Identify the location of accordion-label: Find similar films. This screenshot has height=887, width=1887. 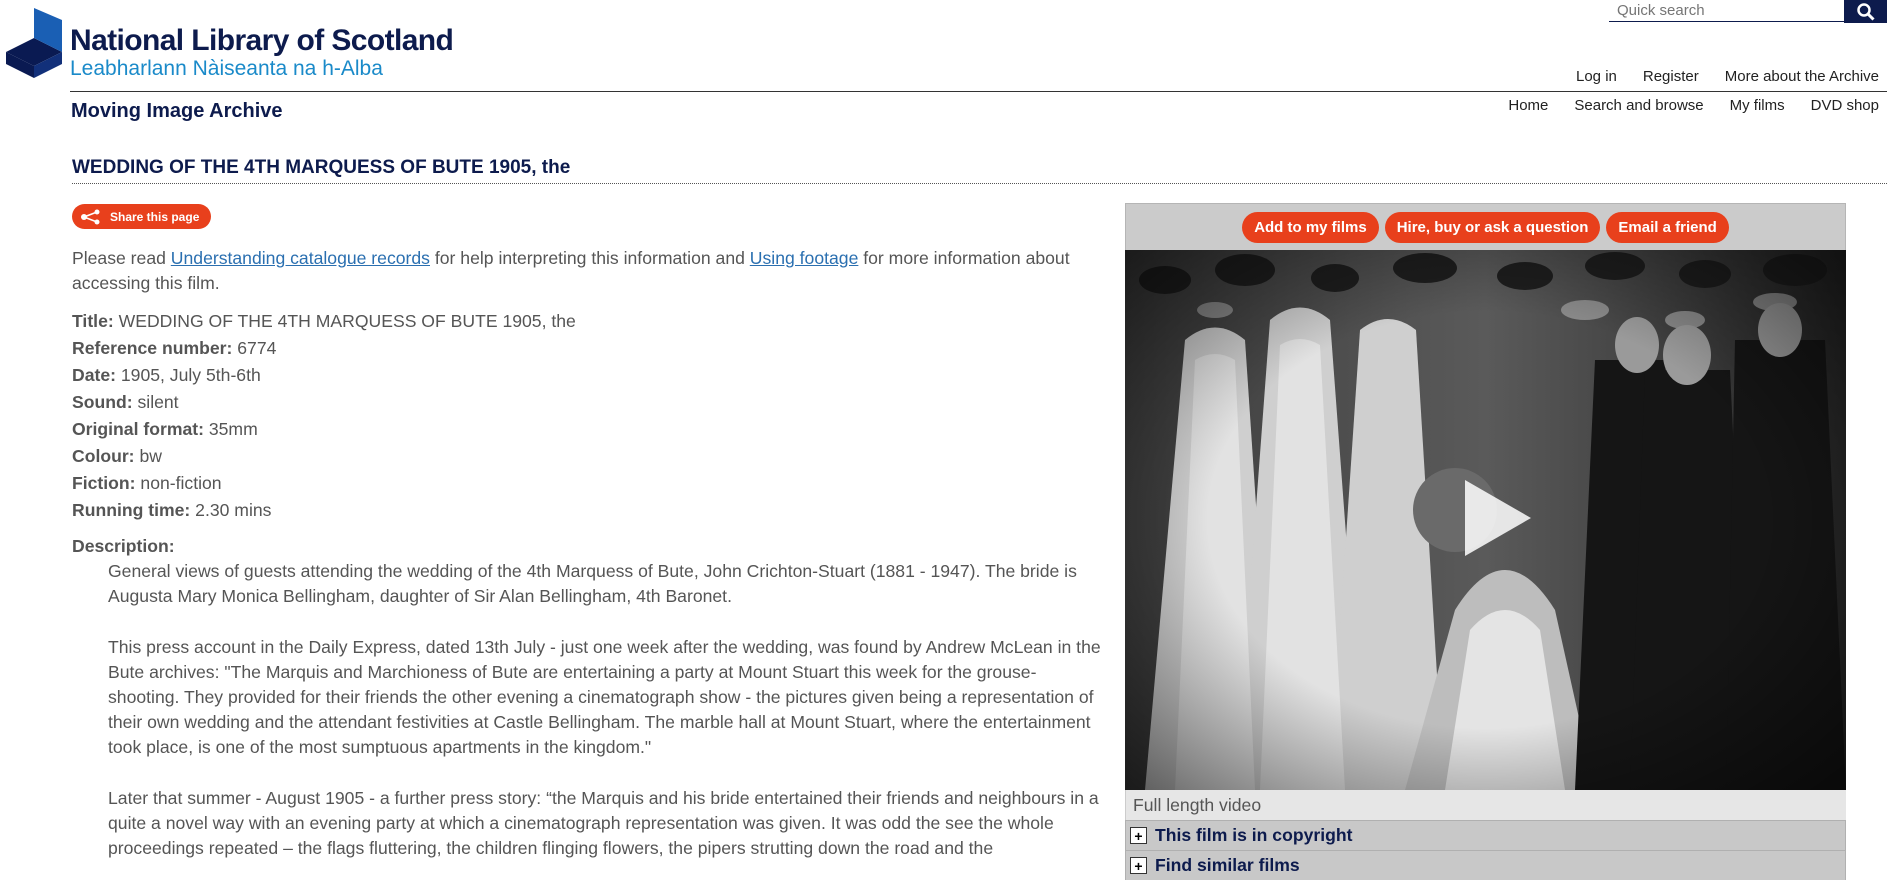
(1227, 865).